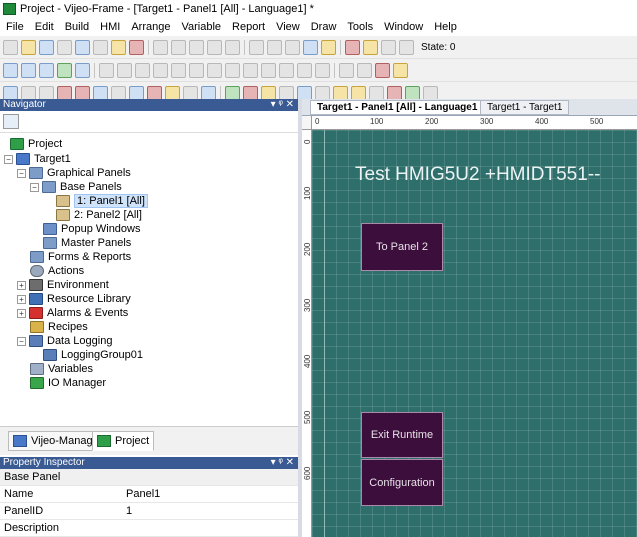 The width and height of the screenshot is (637, 537). What do you see at coordinates (82, 70) in the screenshot?
I see `preview-icon` at bounding box center [82, 70].